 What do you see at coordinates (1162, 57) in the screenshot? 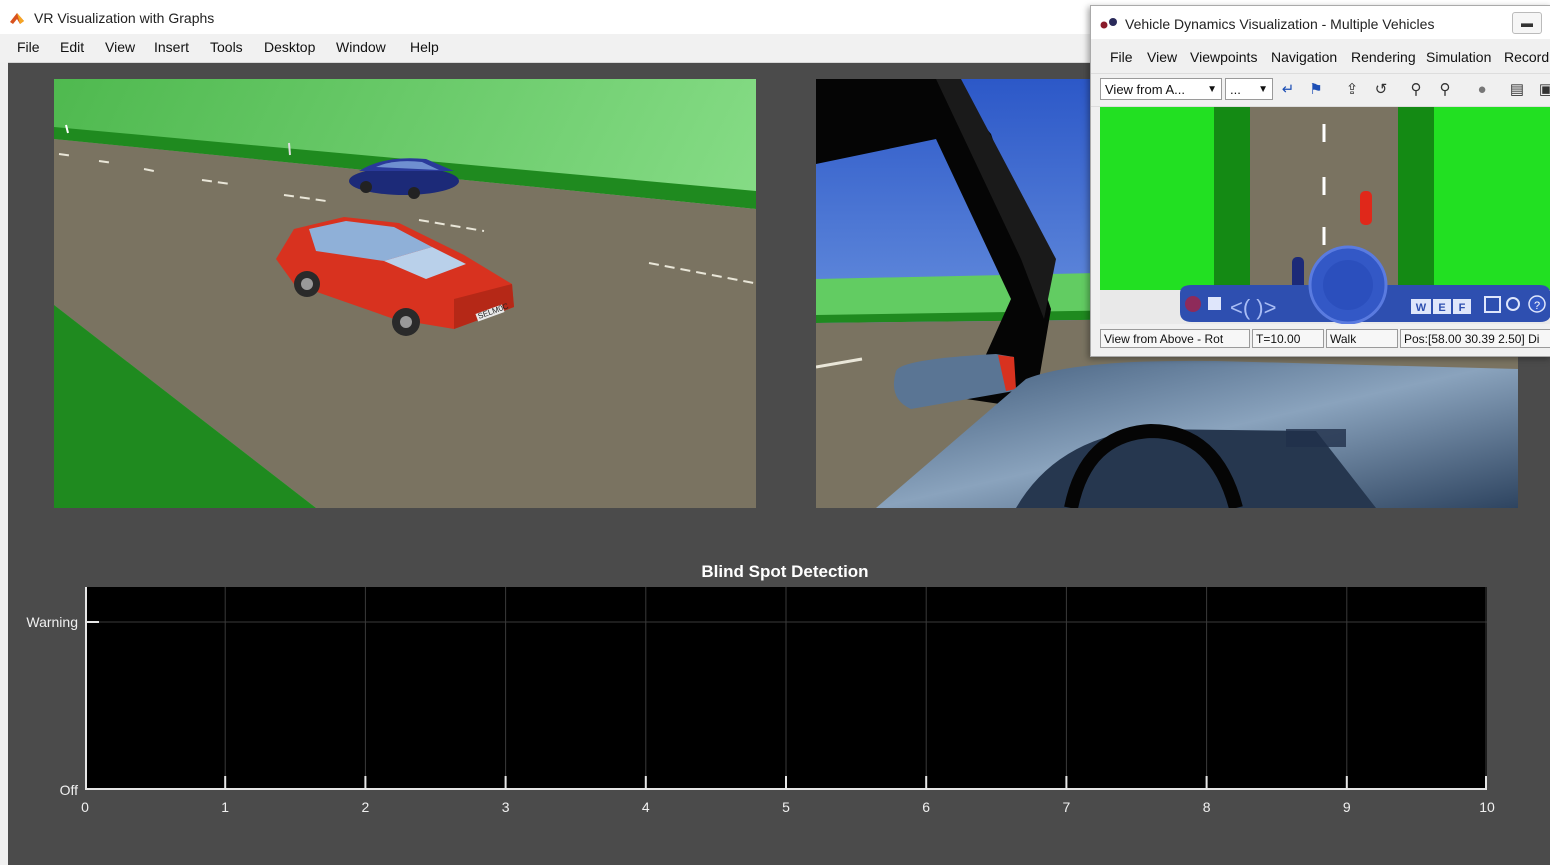
I see `vrml-menu-view: View` at bounding box center [1162, 57].